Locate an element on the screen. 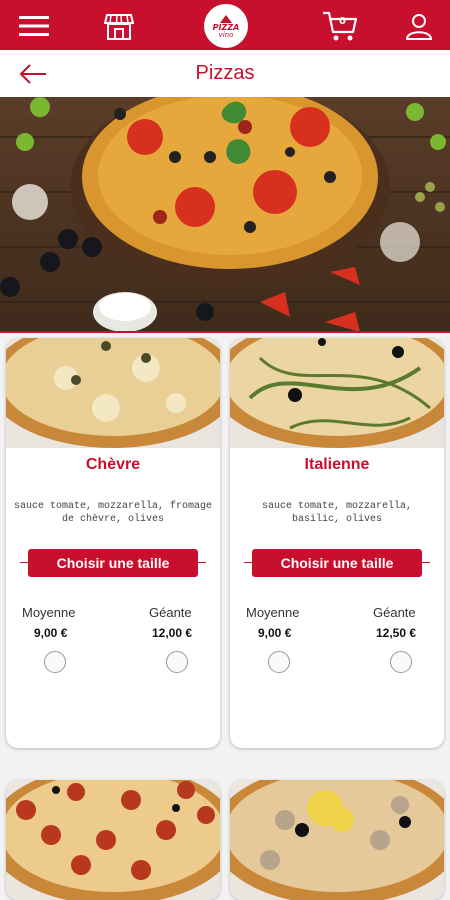 The image size is (450, 900). logo-subtext: vino is located at coordinates (226, 34).